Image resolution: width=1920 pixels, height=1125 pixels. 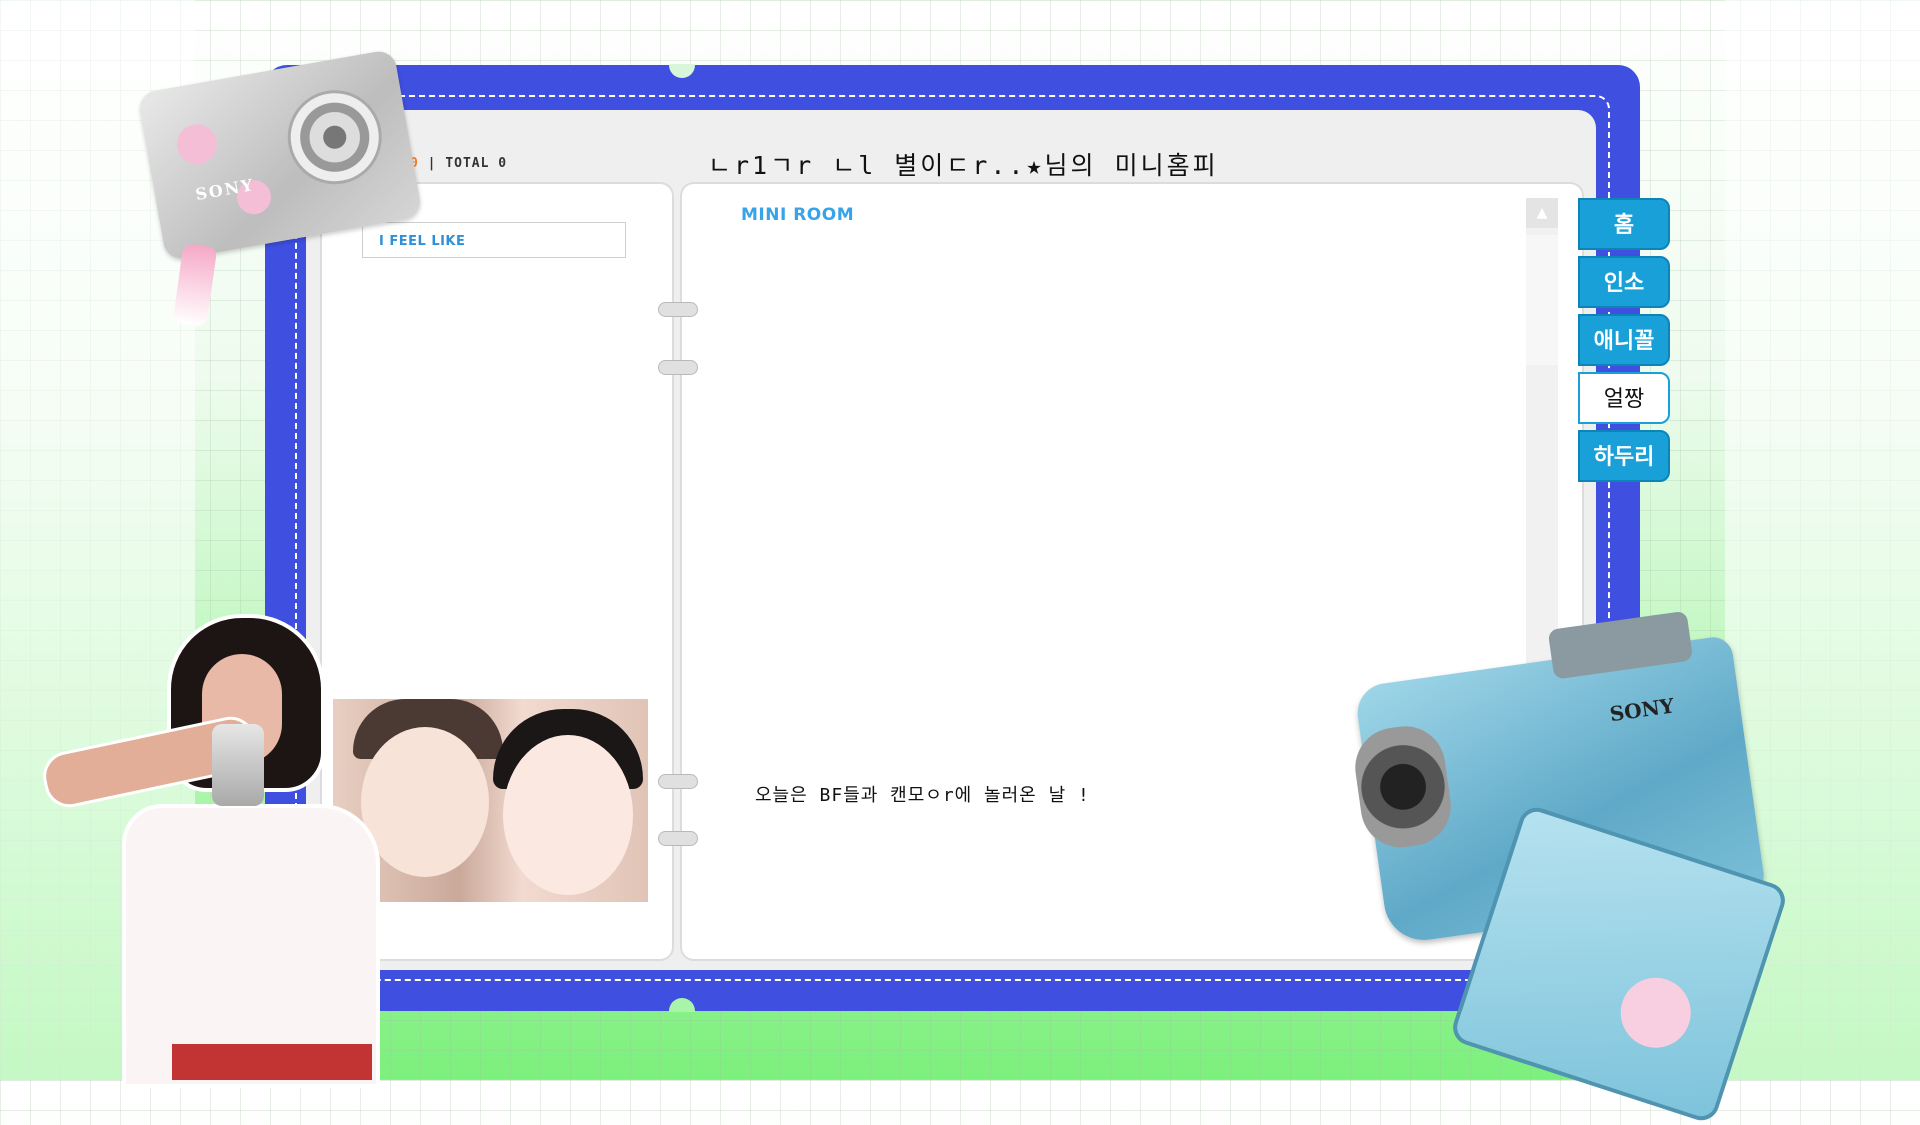 What do you see at coordinates (798, 215) in the screenshot?
I see `mini-room-label: MINI ROOM` at bounding box center [798, 215].